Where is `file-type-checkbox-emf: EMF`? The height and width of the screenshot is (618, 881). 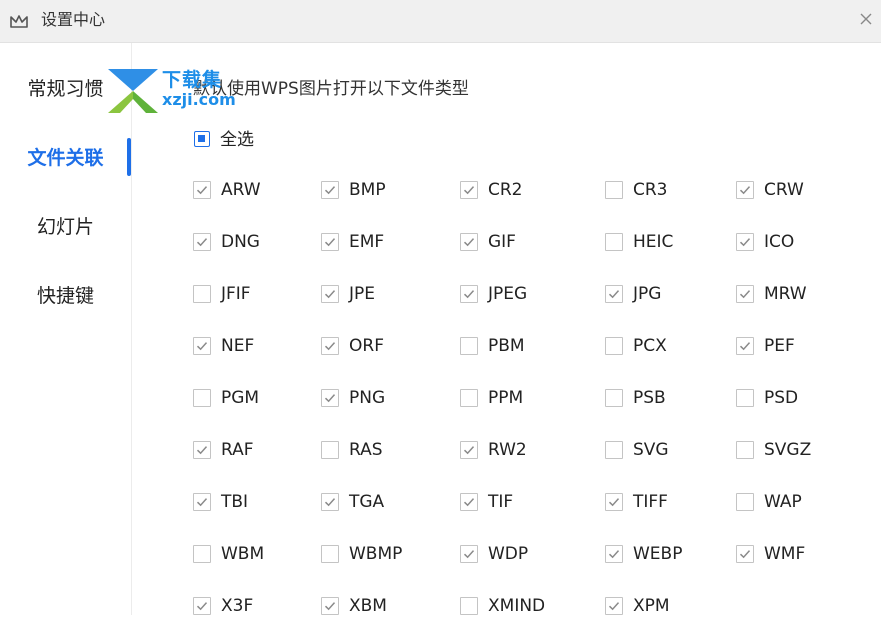 file-type-checkbox-emf: EMF is located at coordinates (381, 242).